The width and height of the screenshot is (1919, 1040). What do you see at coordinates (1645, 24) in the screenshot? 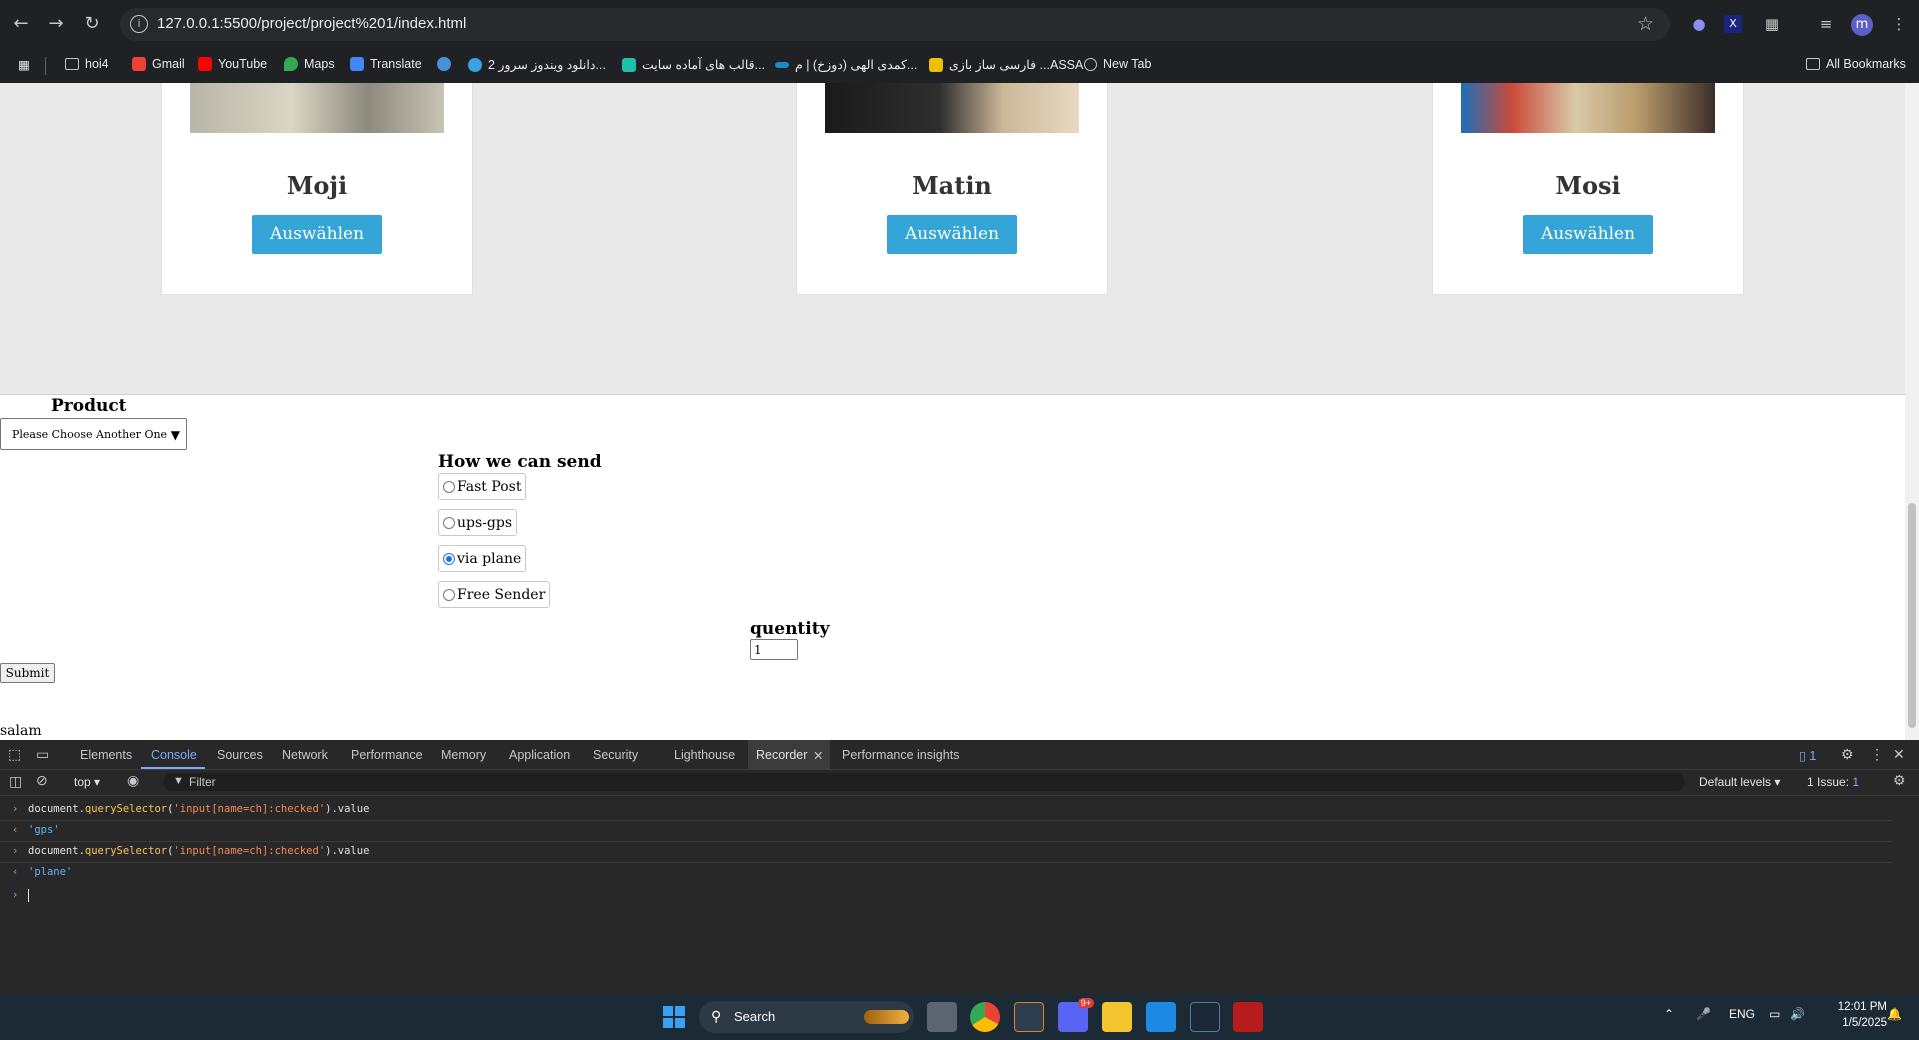
I see `bookmark-star-icon: ☆` at bounding box center [1645, 24].